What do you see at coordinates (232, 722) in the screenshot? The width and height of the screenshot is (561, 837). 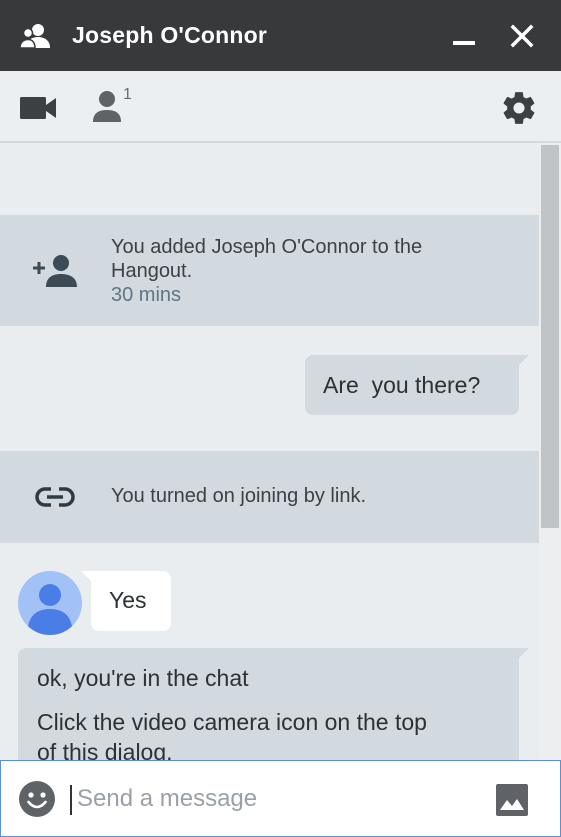 I see `message-text: Click the video camera icon on the top` at bounding box center [232, 722].